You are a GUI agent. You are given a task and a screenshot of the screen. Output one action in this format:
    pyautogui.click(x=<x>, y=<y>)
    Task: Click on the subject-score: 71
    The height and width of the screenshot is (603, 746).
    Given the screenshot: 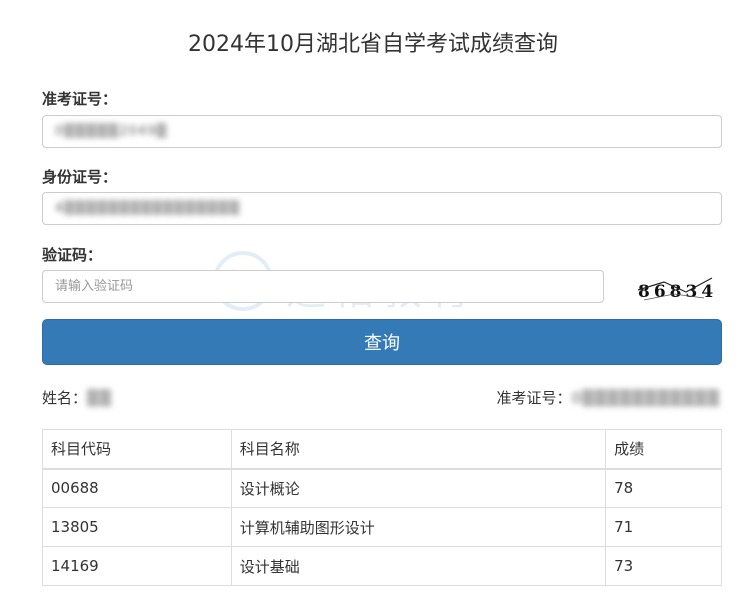 What is the action you would take?
    pyautogui.click(x=663, y=527)
    